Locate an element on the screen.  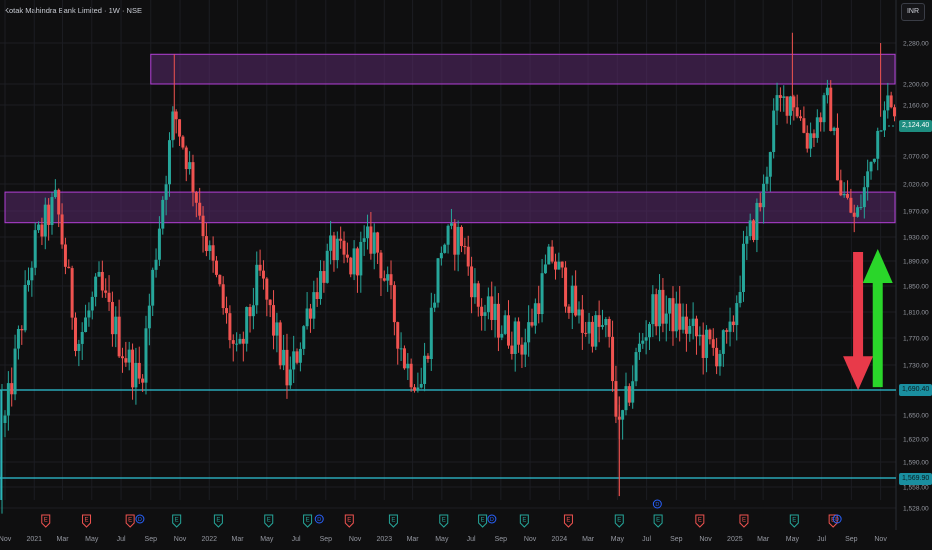
y-tick-label: 1,810.00 is located at coordinates (916, 313).